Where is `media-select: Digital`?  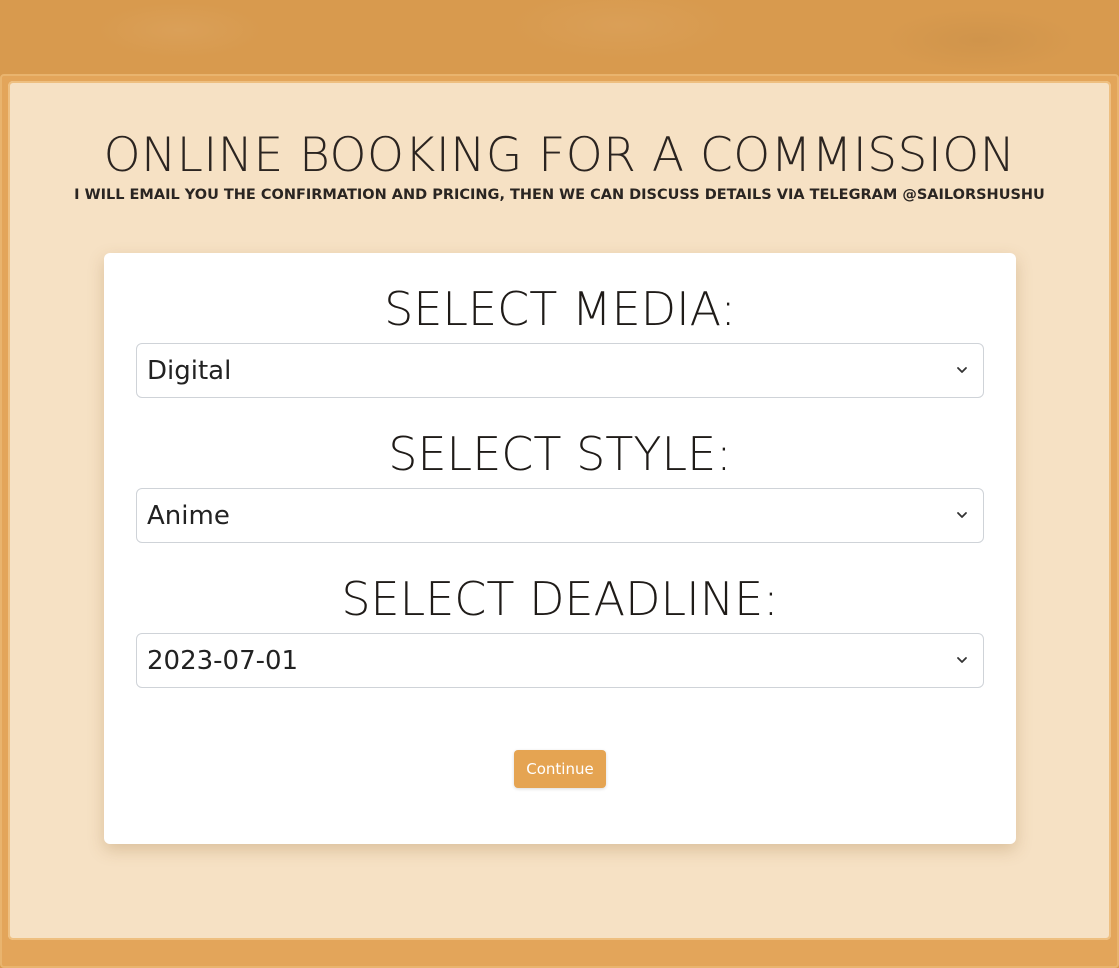 media-select: Digital is located at coordinates (560, 370).